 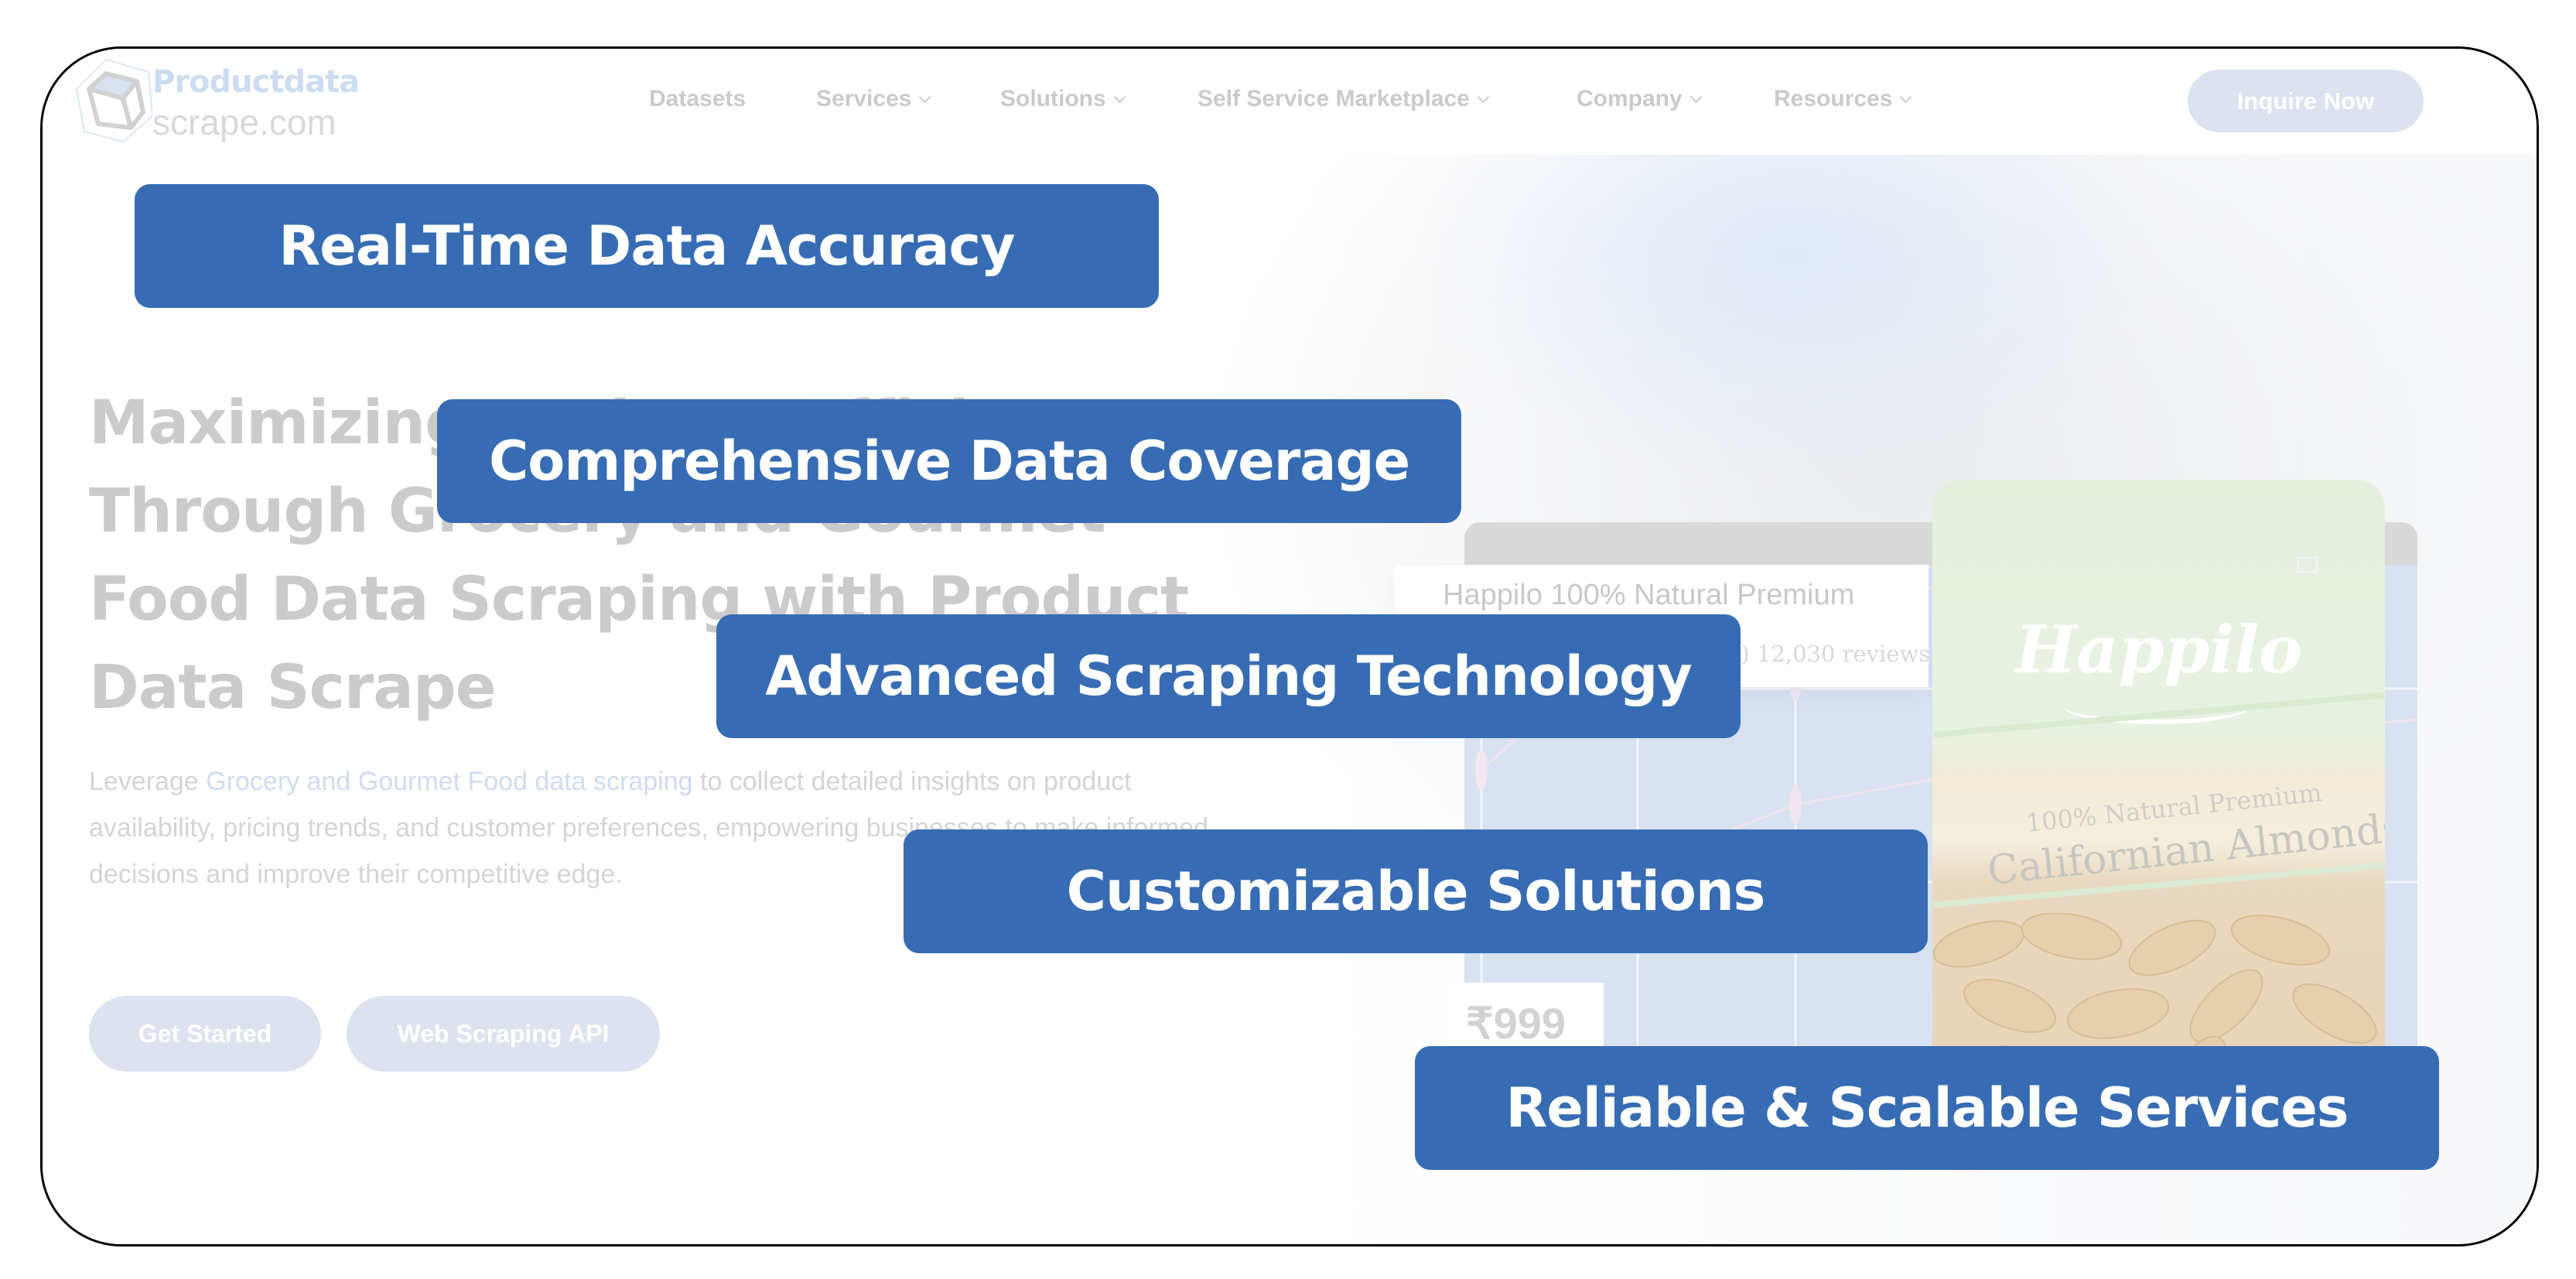 I want to click on web-scraping-api-button: Web Scraping API, so click(x=503, y=1034).